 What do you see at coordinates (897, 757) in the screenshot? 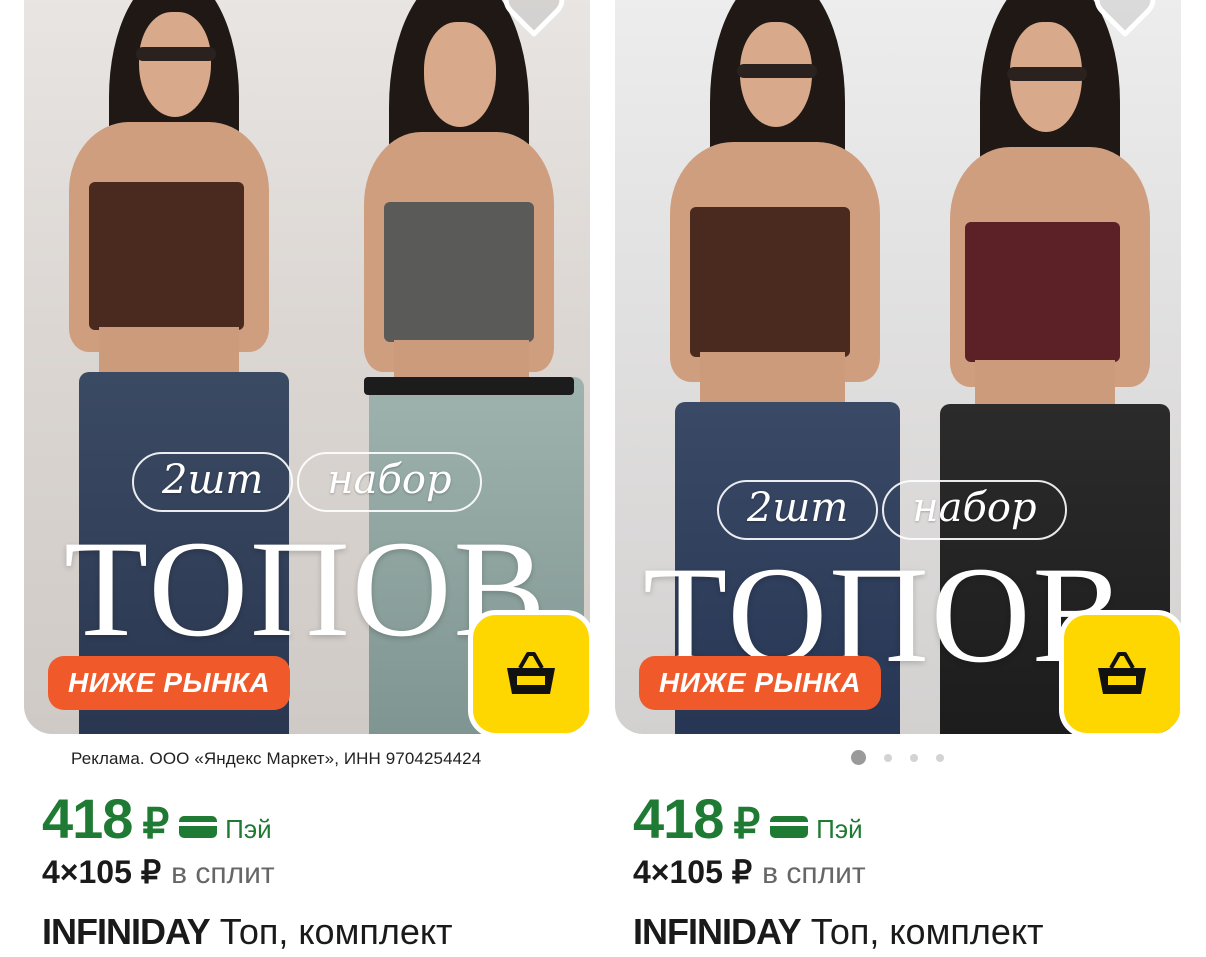
I see `carousel-indicator` at bounding box center [897, 757].